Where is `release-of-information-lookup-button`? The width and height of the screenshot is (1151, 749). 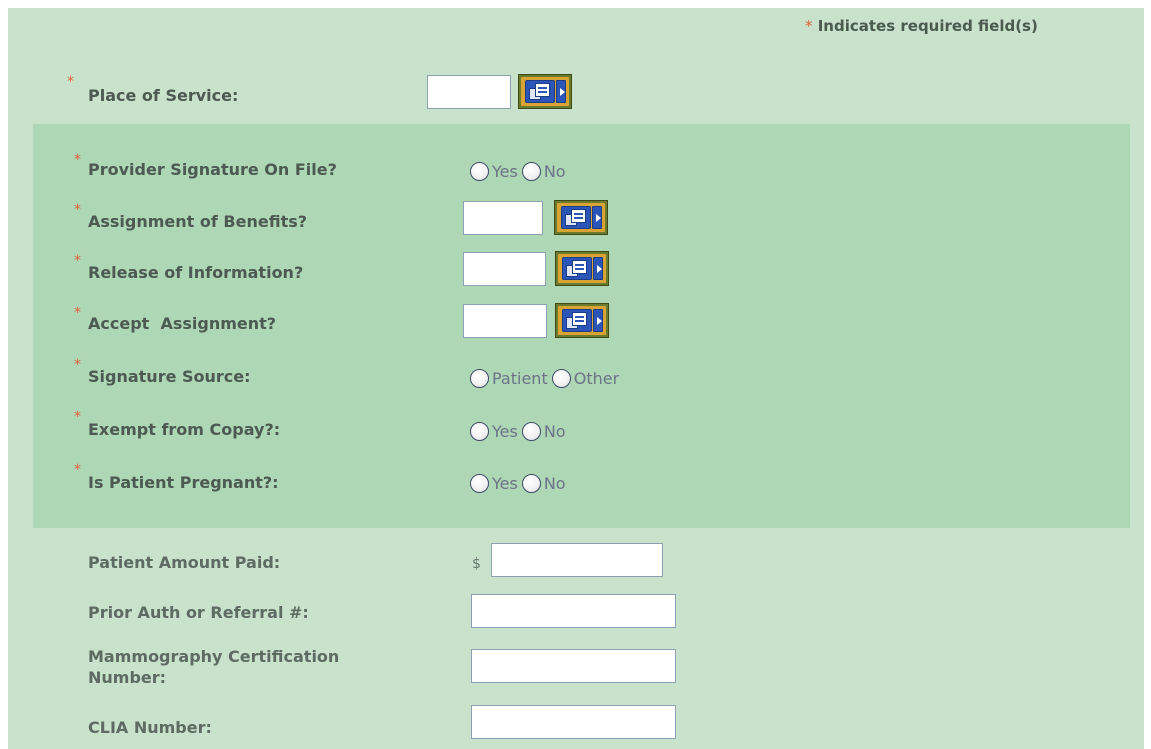
release-of-information-lookup-button is located at coordinates (582, 268).